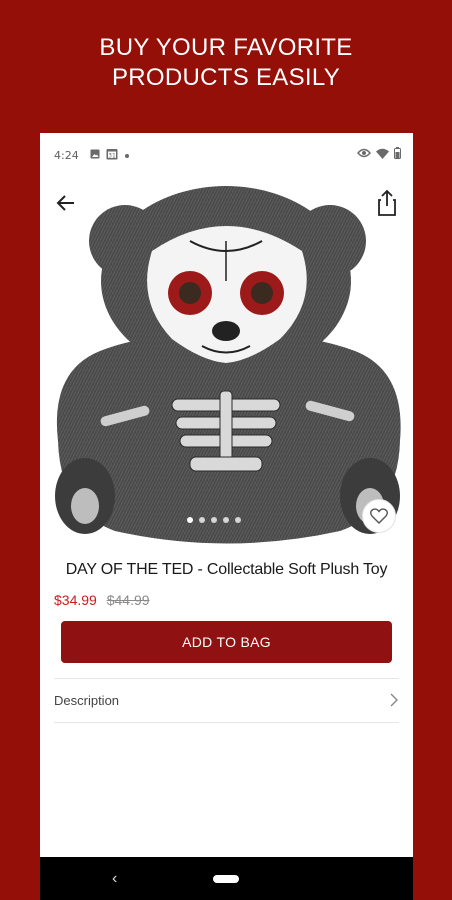 The image size is (452, 900). I want to click on description-row: Description, so click(226, 700).